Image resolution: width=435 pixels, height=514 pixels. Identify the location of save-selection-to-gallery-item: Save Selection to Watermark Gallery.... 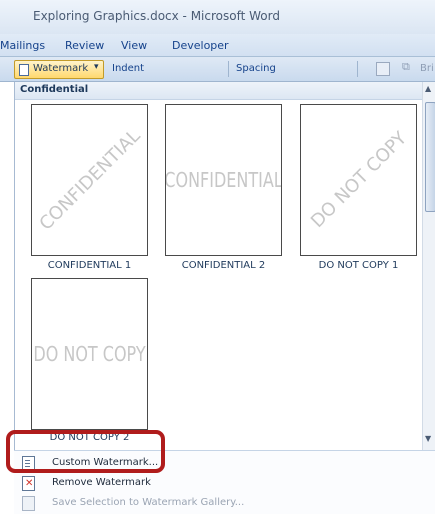
(224, 503).